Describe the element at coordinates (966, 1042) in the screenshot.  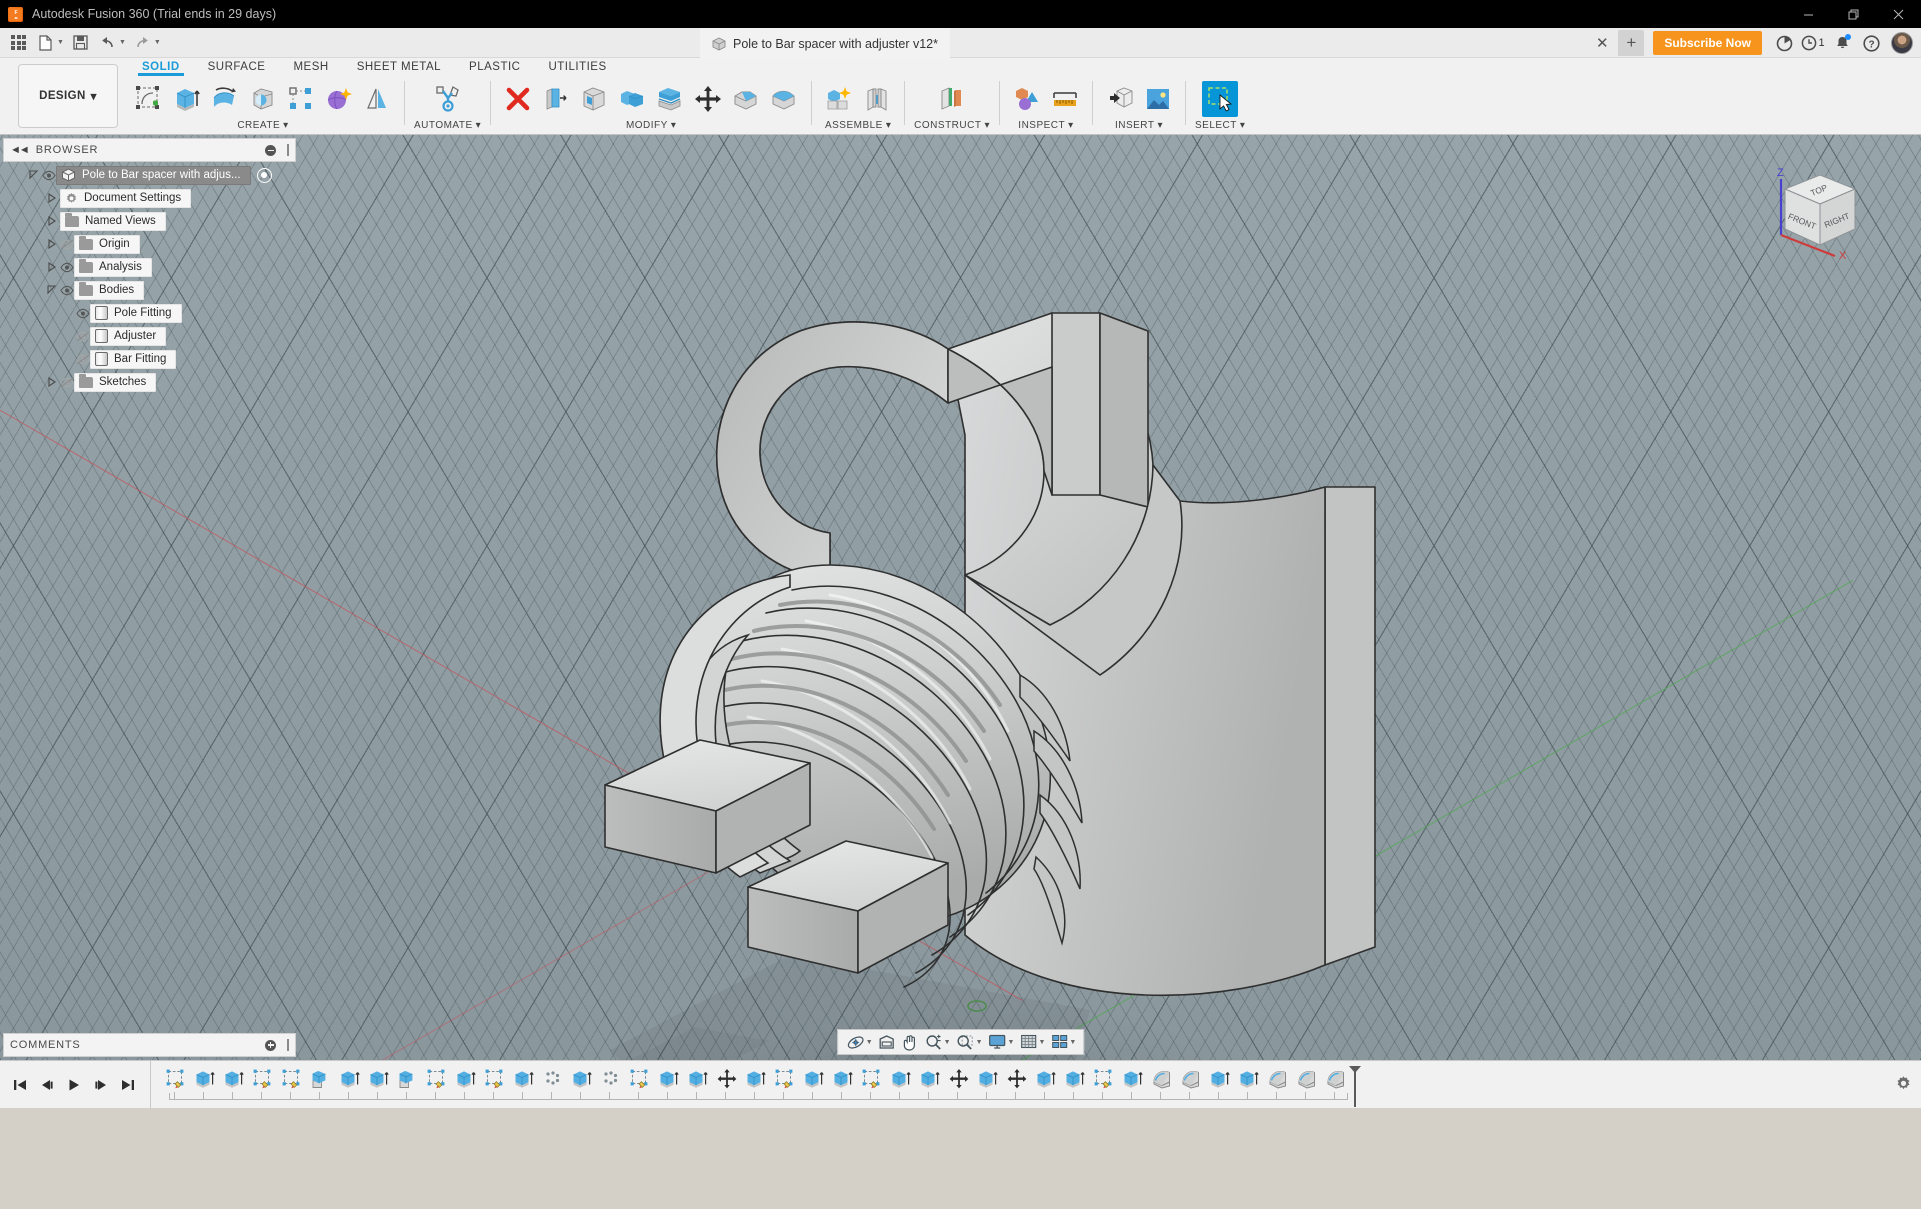
I see `zoom-window-icon` at that location.